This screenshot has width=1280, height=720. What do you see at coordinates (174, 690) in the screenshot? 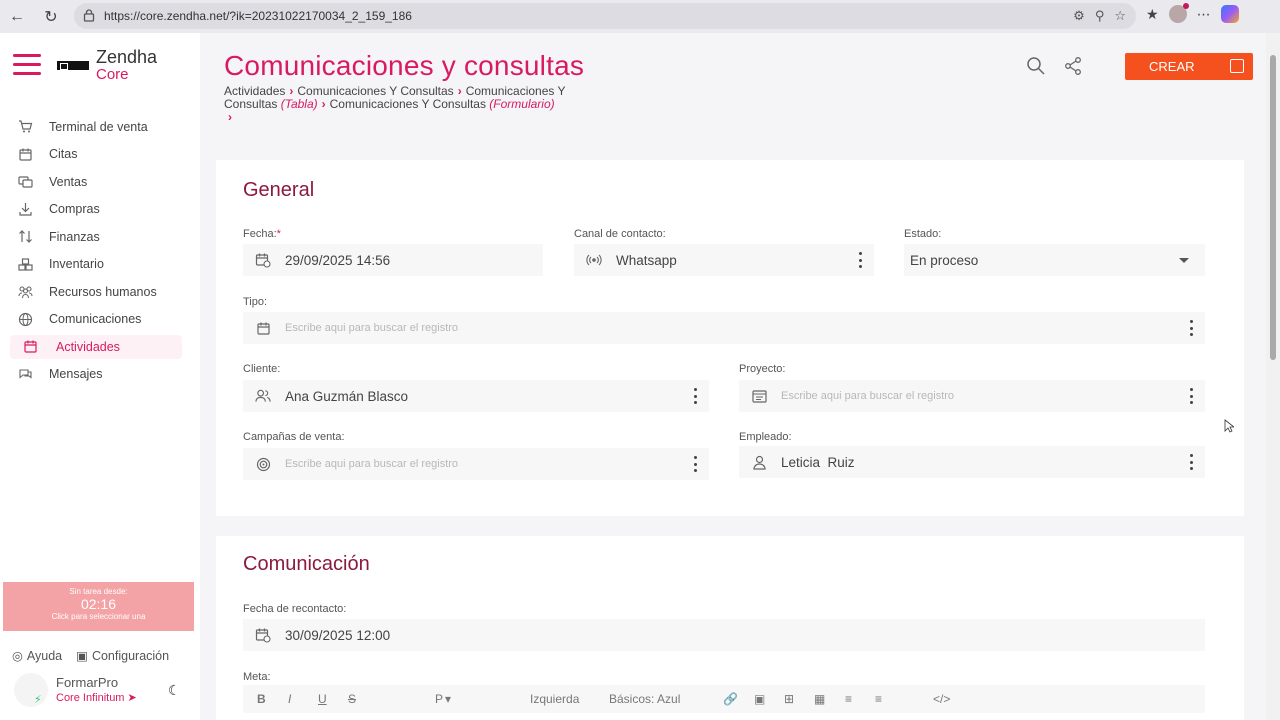
I see `dark-mode-toggle-icon: ☾` at bounding box center [174, 690].